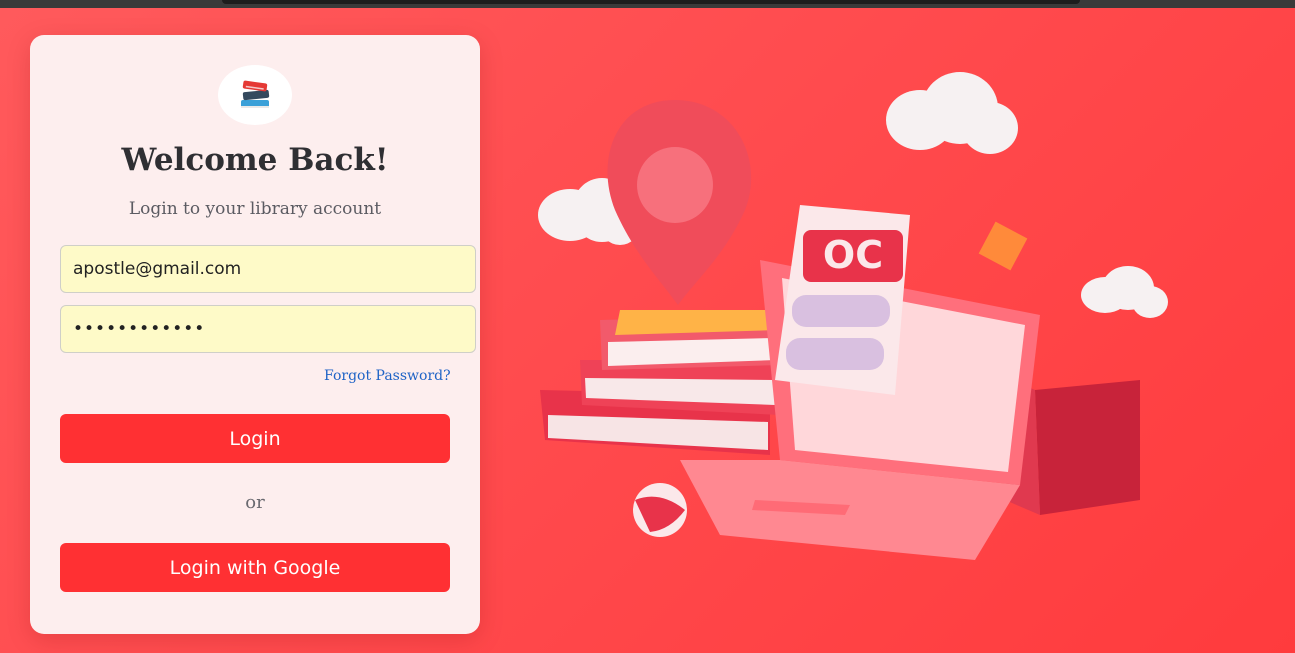  I want to click on page-title: Welcome Back!, so click(255, 160).